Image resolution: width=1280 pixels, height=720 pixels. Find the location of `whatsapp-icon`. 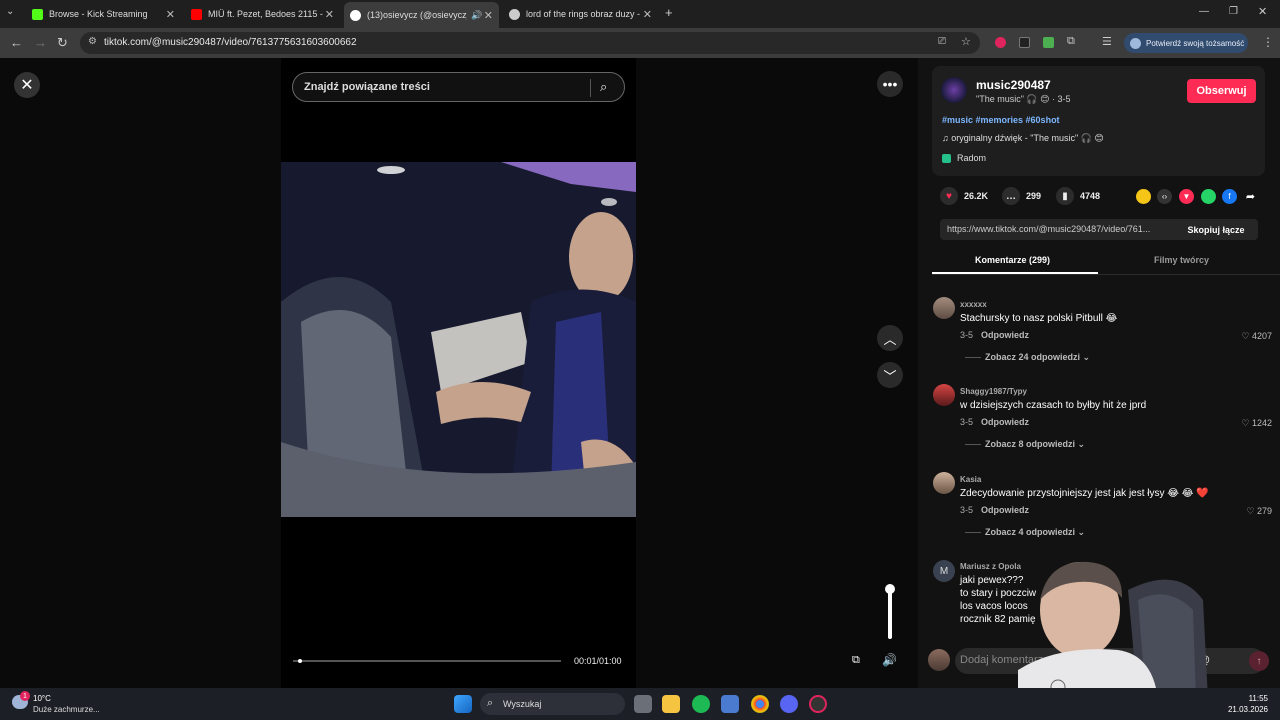

whatsapp-icon is located at coordinates (1208, 196).